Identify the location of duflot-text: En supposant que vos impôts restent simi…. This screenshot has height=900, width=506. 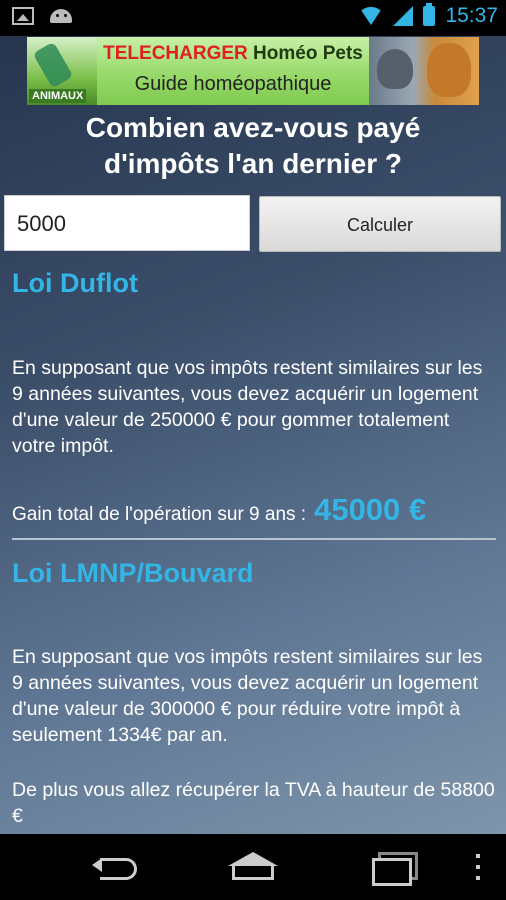
(247, 407).